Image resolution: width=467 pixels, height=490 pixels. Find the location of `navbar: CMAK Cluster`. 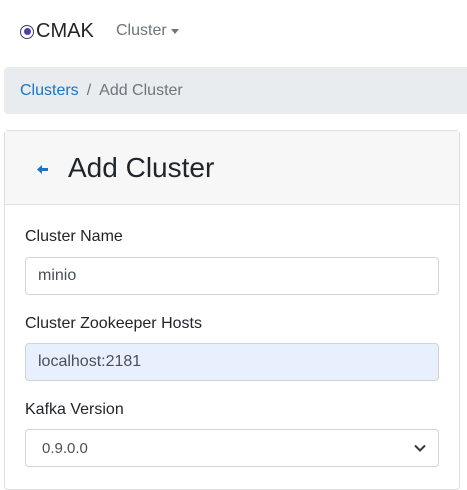

navbar: CMAK Cluster is located at coordinates (233, 33).